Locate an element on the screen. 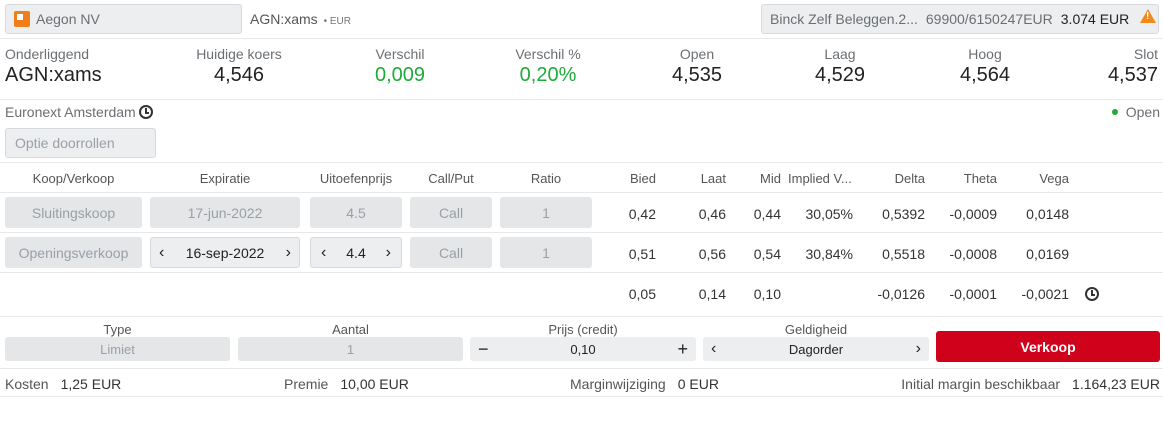  side-label: Sluitingskoop is located at coordinates (73, 212).